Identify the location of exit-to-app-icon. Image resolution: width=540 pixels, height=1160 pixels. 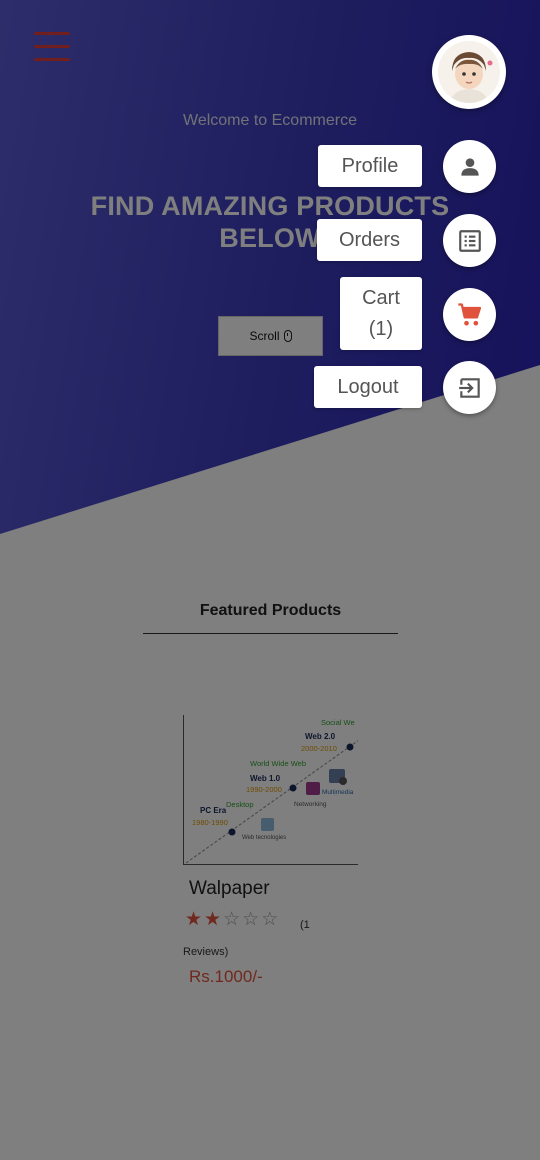
(469, 387).